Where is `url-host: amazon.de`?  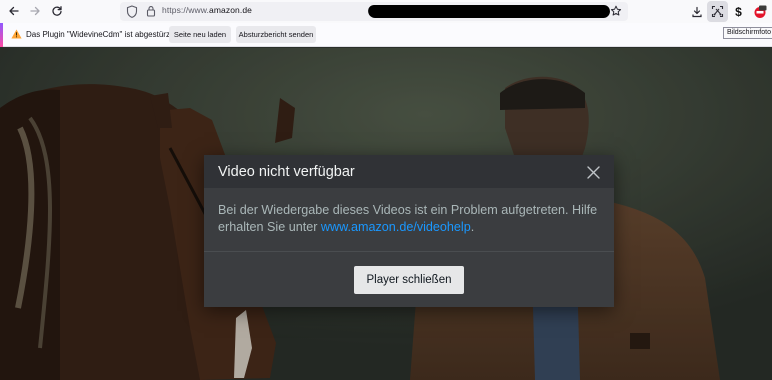 url-host: amazon.de is located at coordinates (230, 10).